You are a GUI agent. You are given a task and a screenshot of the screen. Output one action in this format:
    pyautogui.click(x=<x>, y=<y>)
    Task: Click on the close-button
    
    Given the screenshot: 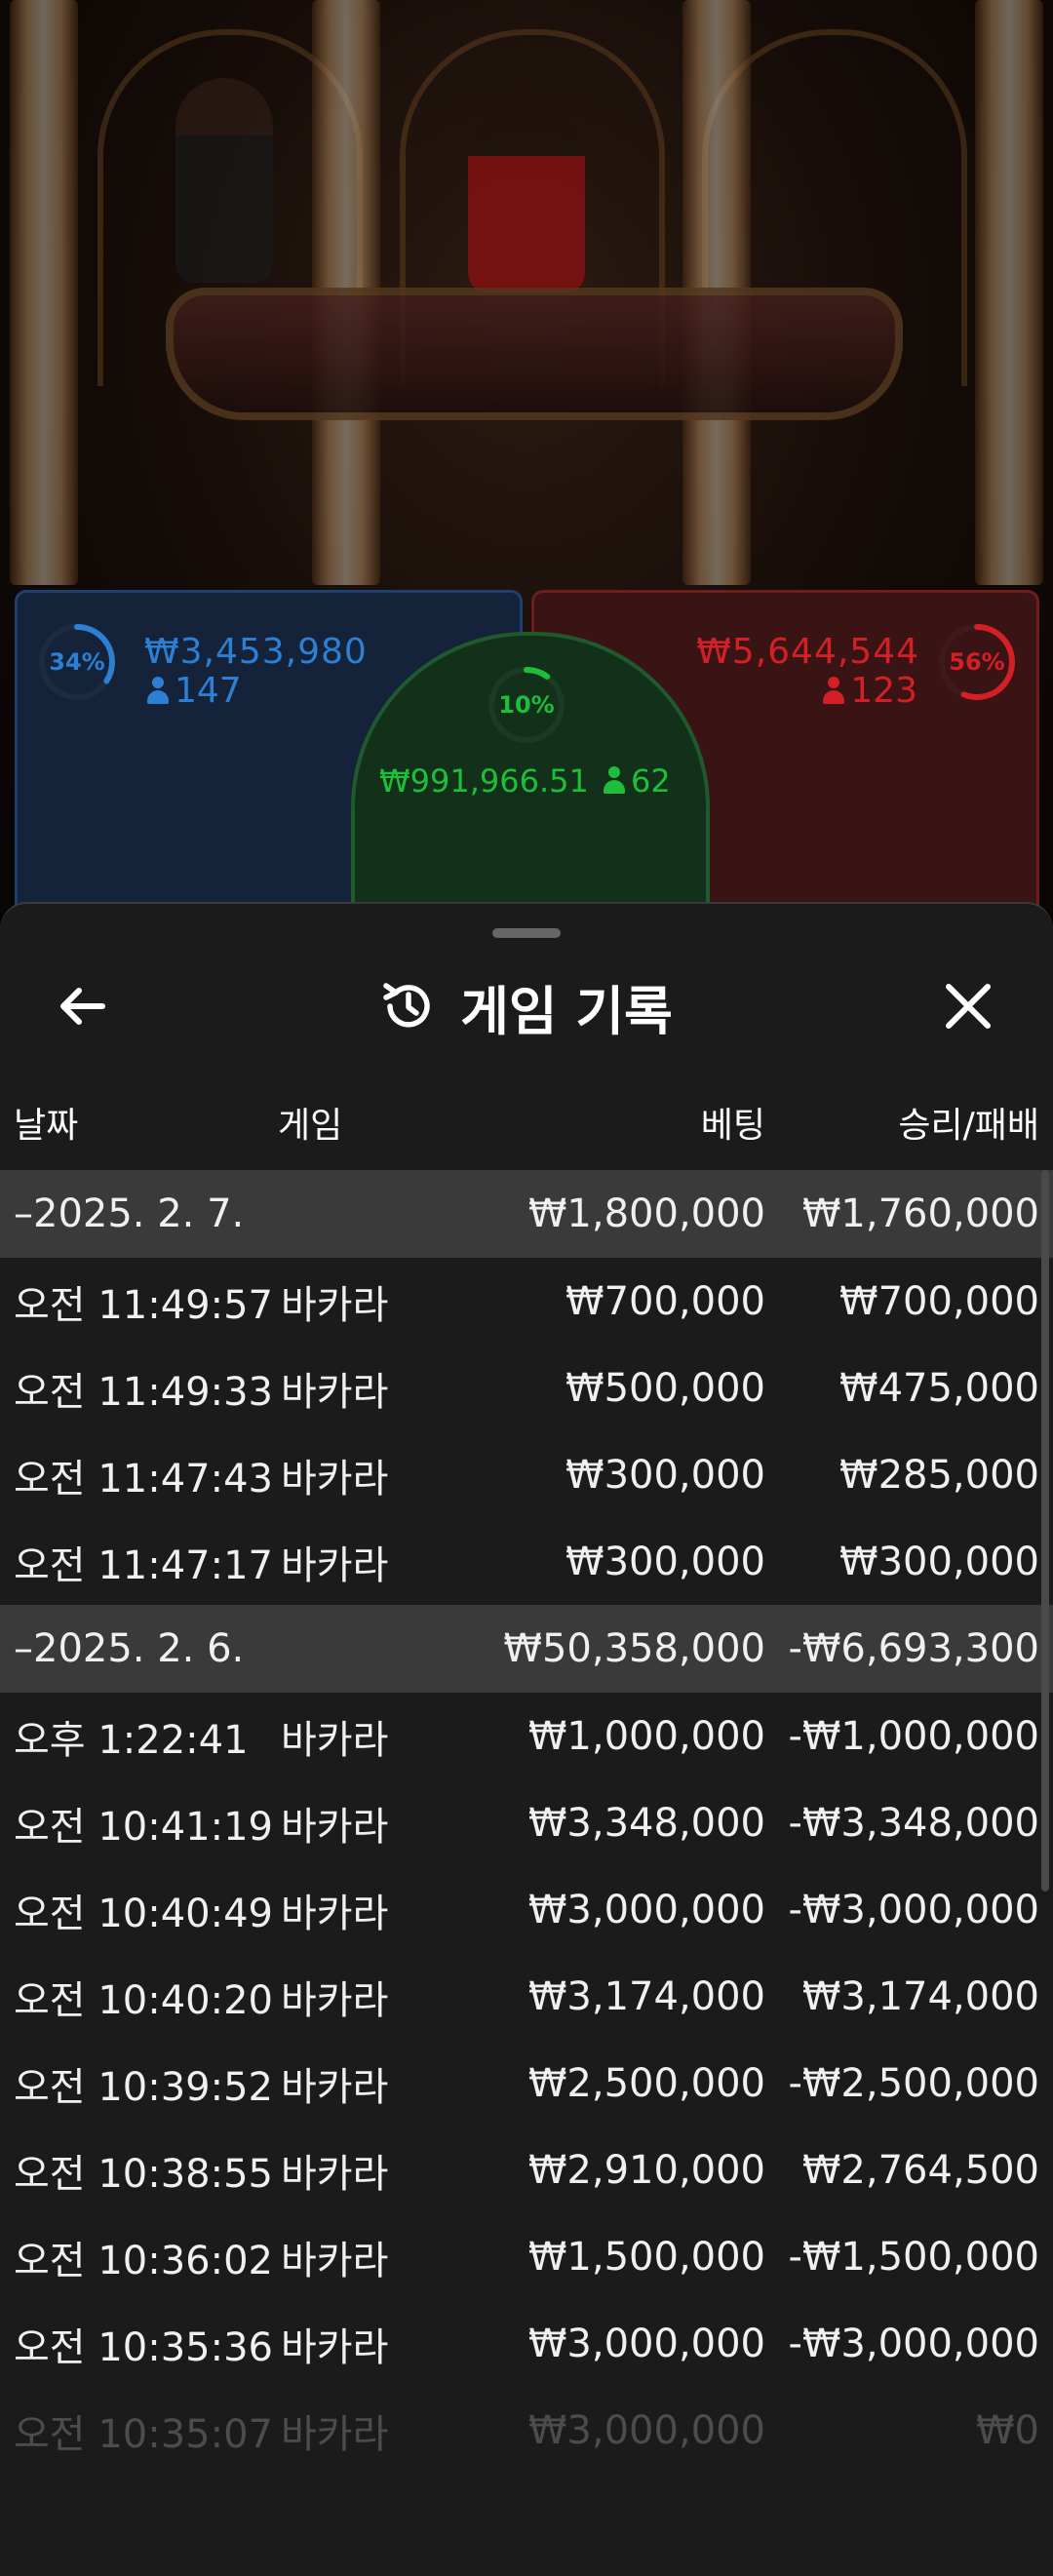 What is the action you would take?
    pyautogui.click(x=968, y=1006)
    